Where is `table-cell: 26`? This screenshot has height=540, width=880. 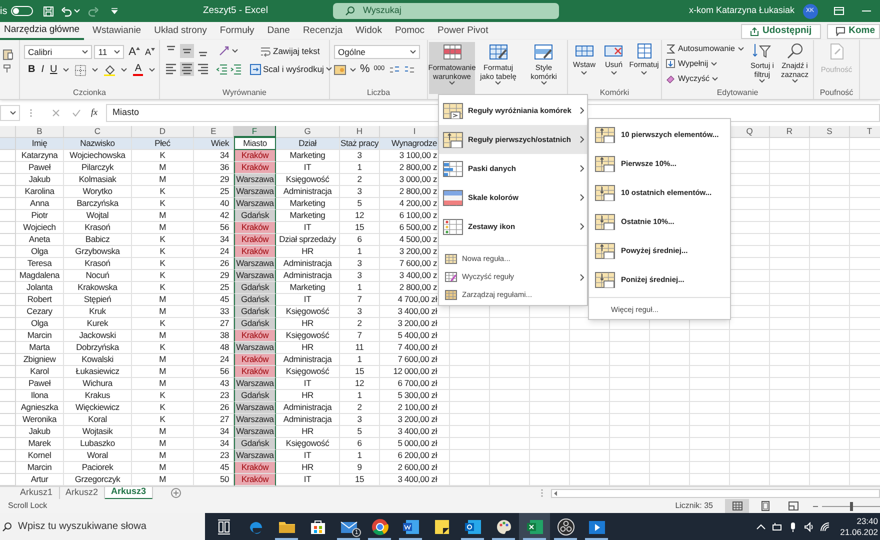
table-cell: 26 is located at coordinates (214, 264).